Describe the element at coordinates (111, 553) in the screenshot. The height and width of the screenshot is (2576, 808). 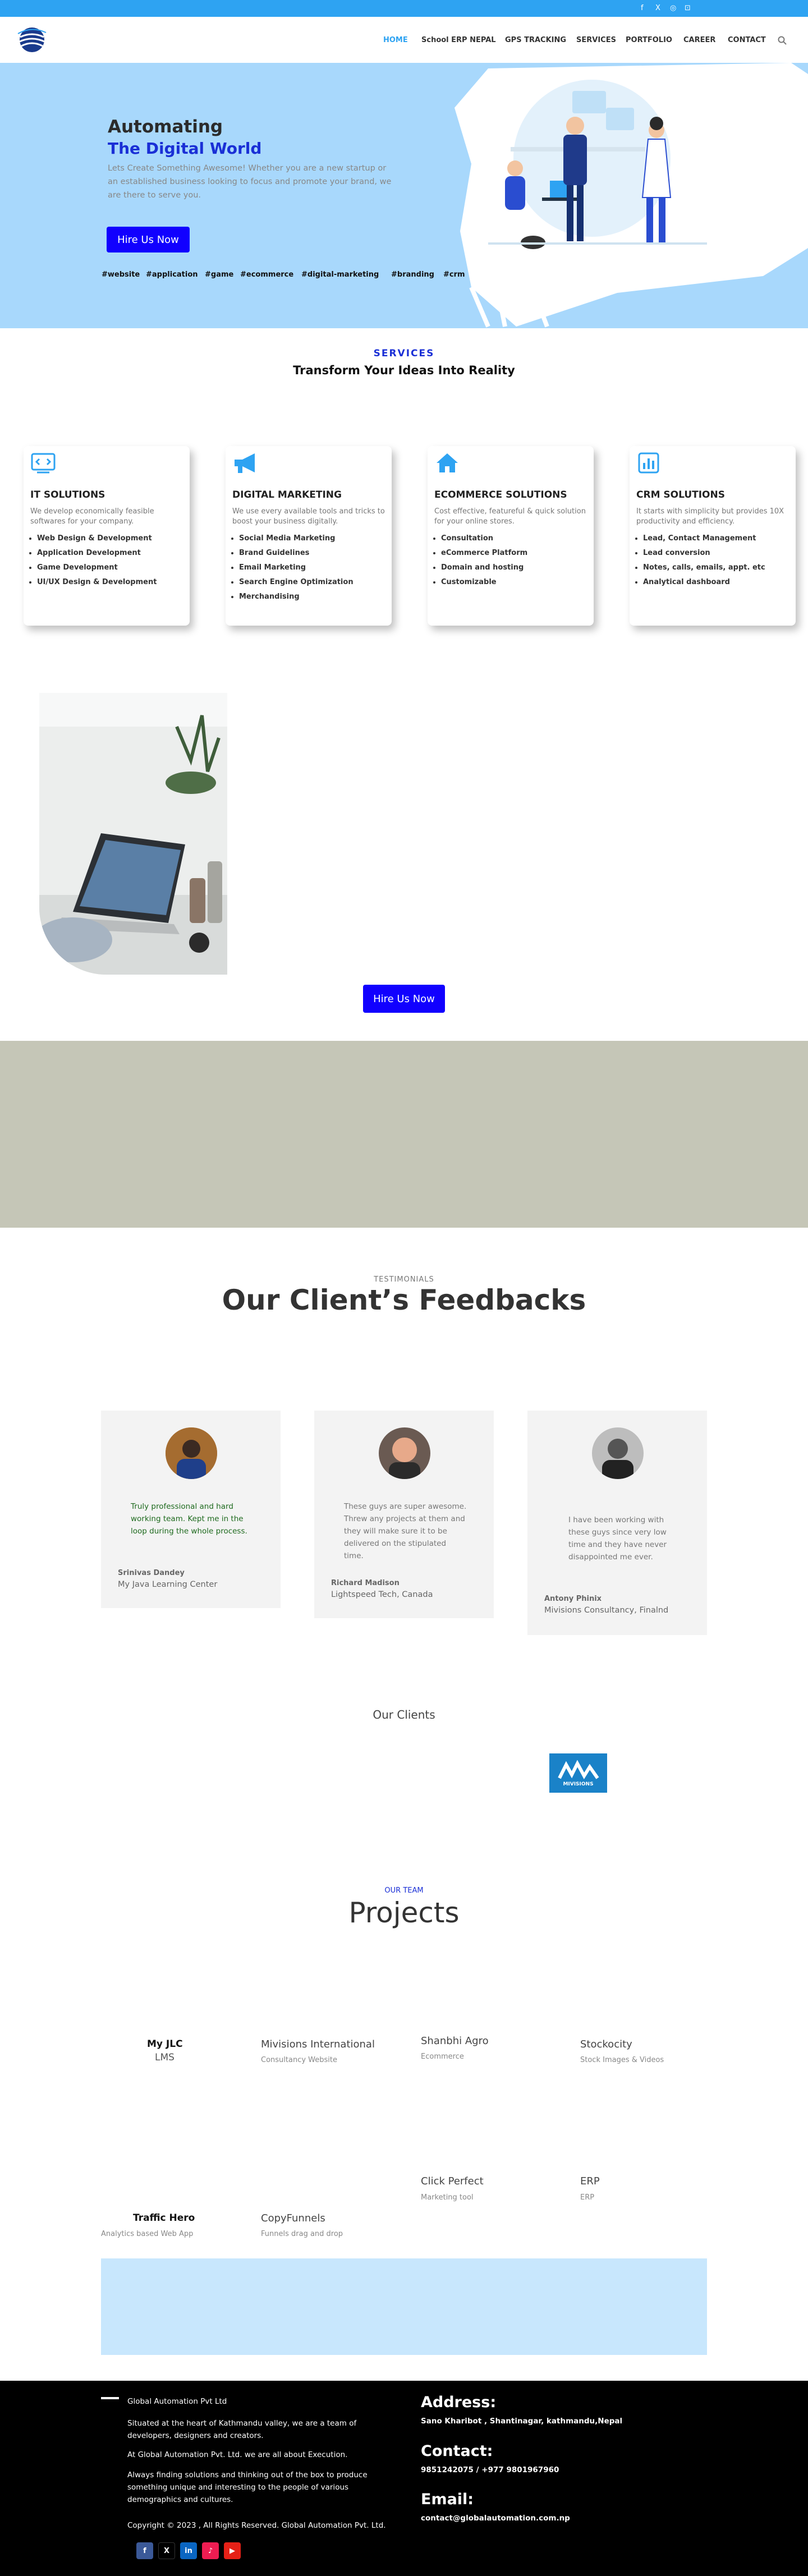
I see `list-item: Application Development` at that location.